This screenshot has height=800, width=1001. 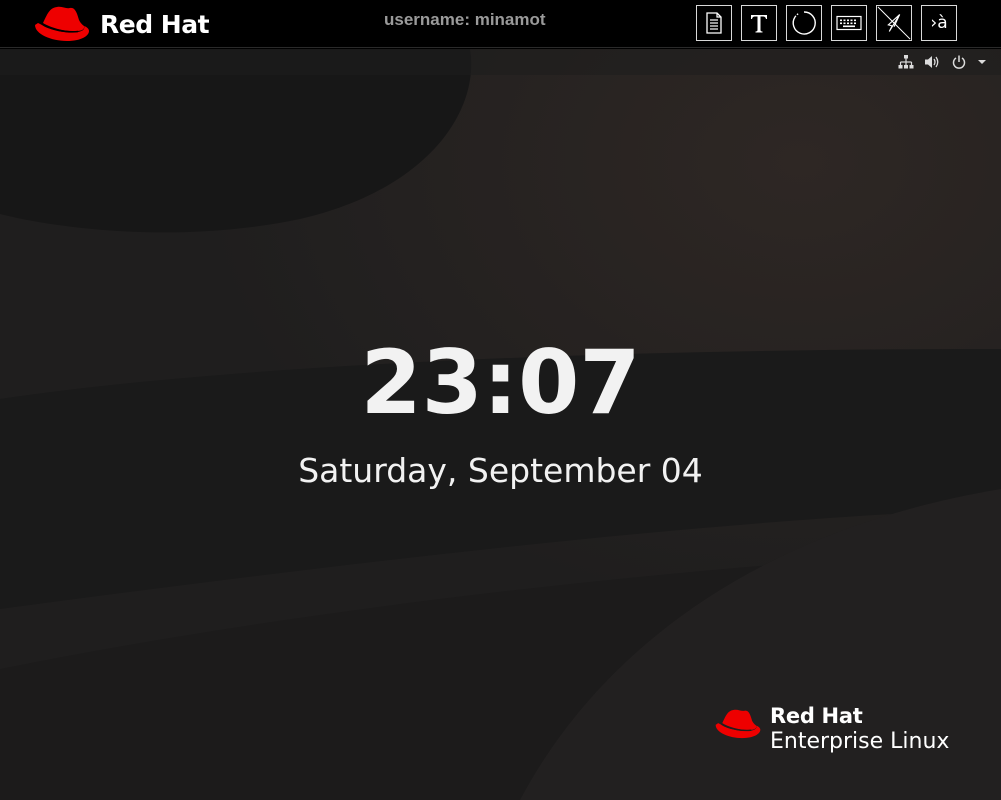 I want to click on pointer-toggle-button, so click(x=894, y=23).